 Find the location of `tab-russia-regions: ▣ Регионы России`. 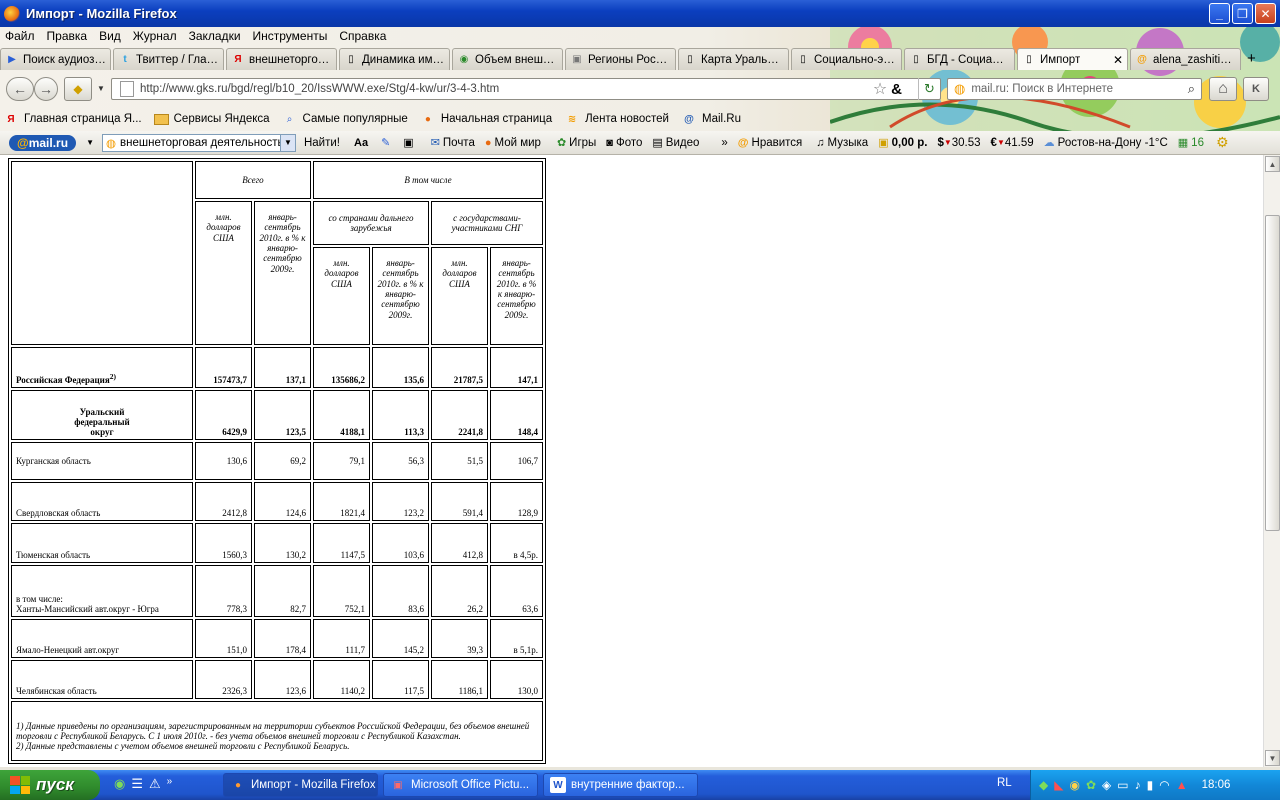

tab-russia-regions: ▣ Регионы России is located at coordinates (620, 59).